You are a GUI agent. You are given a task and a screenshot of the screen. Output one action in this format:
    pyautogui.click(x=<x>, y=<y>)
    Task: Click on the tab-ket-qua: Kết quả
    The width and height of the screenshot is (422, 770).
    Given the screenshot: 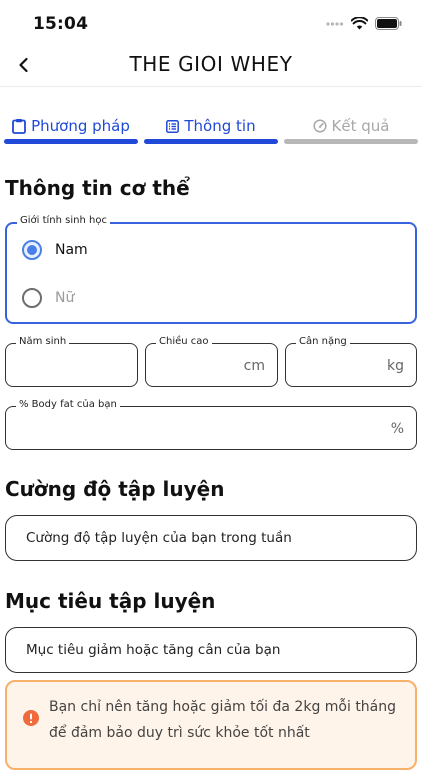 What is the action you would take?
    pyautogui.click(x=351, y=129)
    